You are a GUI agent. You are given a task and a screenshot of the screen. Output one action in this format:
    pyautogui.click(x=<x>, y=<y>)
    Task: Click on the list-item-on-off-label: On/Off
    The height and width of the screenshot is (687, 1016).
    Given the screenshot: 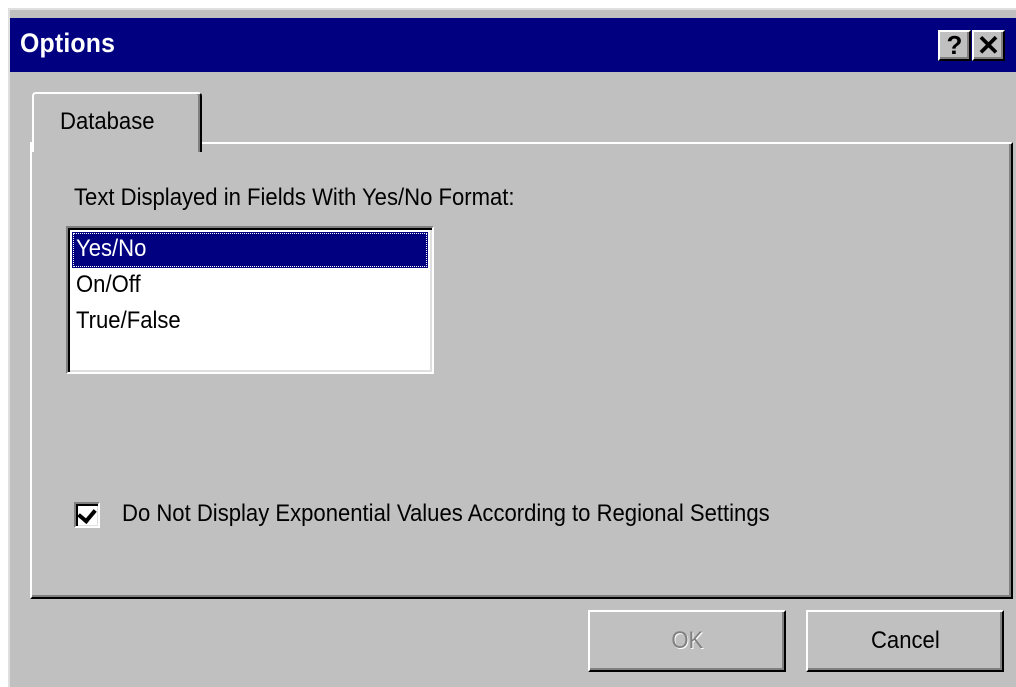 What is the action you would take?
    pyautogui.click(x=108, y=284)
    